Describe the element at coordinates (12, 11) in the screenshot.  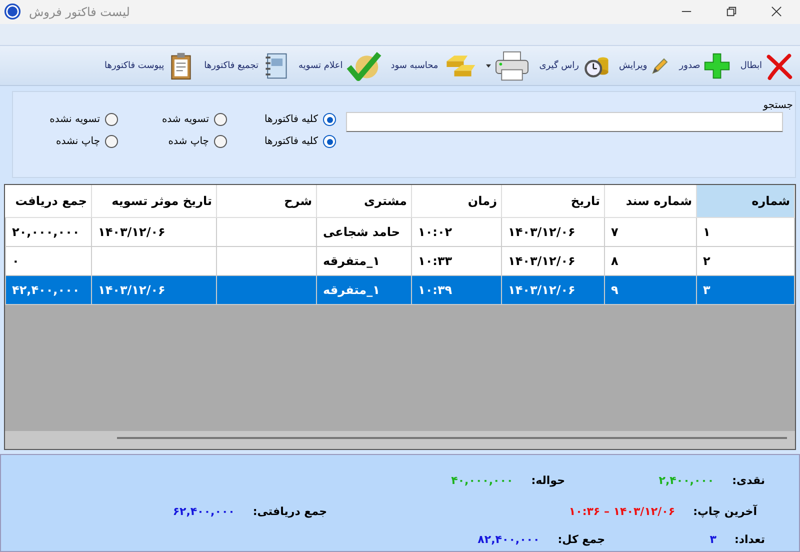
I see `app-logo-icon` at that location.